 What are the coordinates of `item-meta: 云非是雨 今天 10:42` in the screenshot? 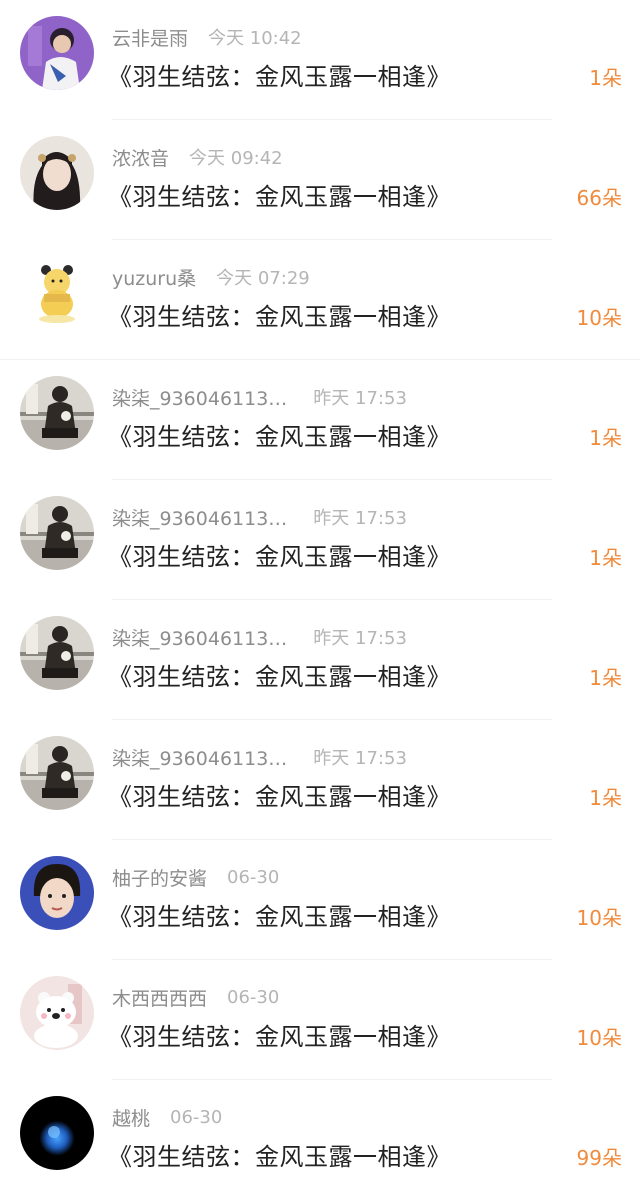 It's located at (207, 37).